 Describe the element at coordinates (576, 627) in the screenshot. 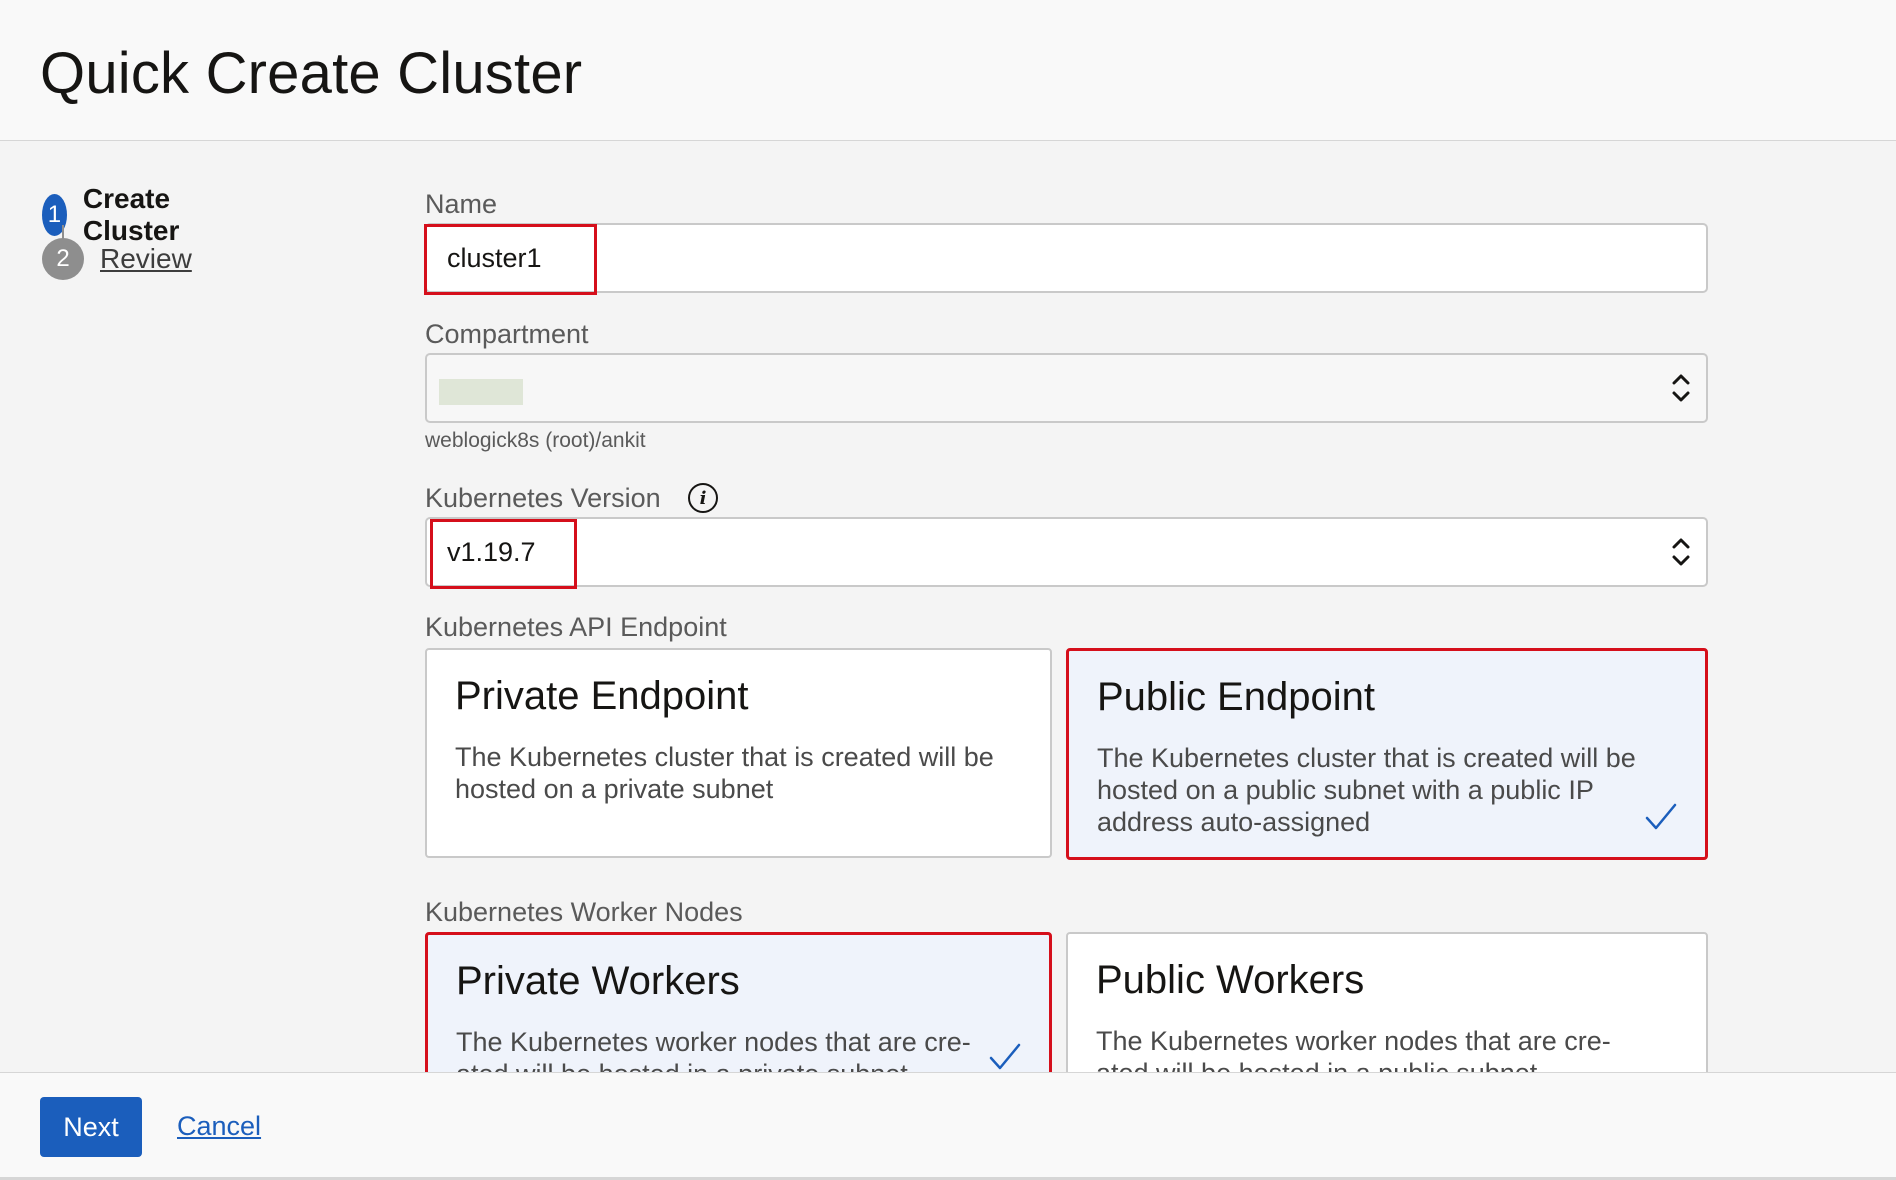

I see `api-endpoint-label: Kubernetes API Endpoint` at that location.